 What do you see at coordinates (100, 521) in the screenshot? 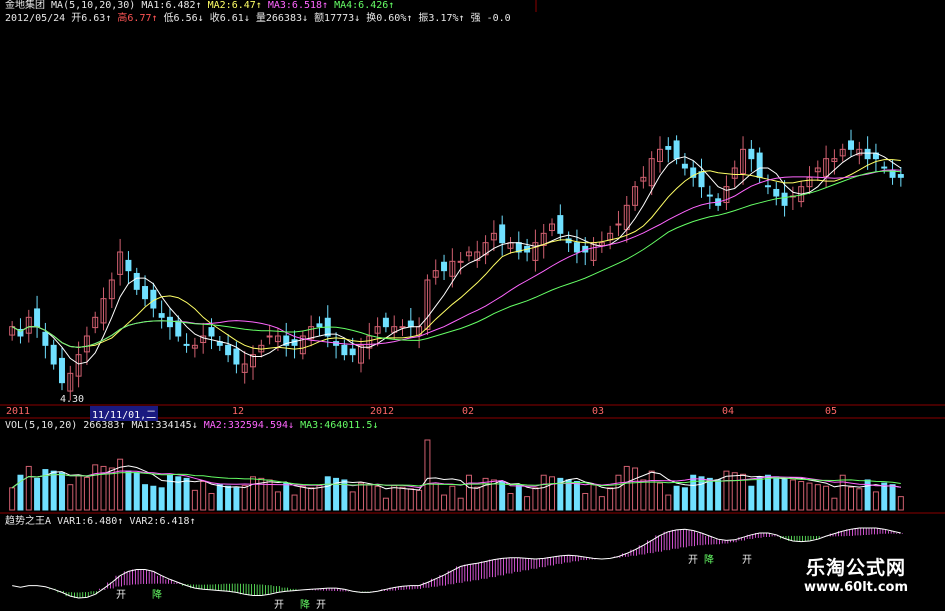
I see `indicator-header: 趋势之王A VAR1:6.480↑ VAR2:6.418↑` at bounding box center [100, 521].